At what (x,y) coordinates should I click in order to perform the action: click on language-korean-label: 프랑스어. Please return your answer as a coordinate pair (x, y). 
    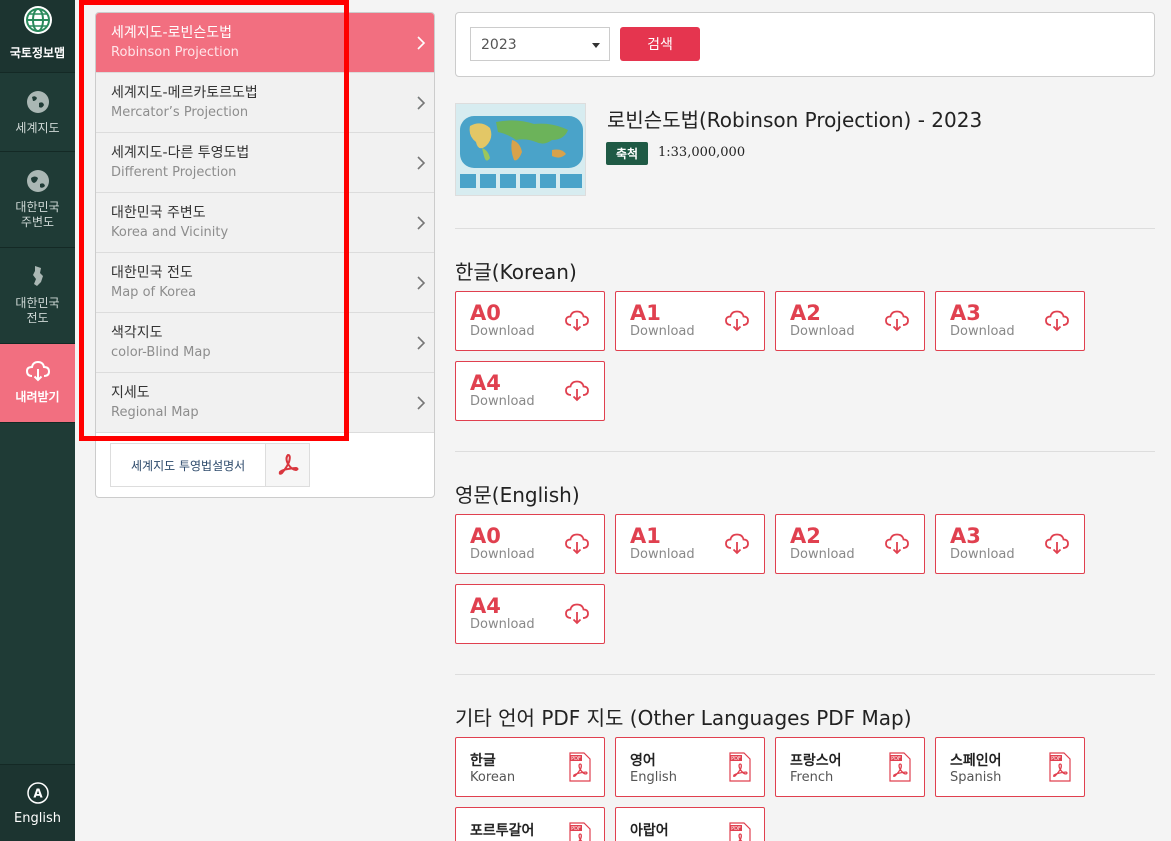
    Looking at the image, I should click on (816, 761).